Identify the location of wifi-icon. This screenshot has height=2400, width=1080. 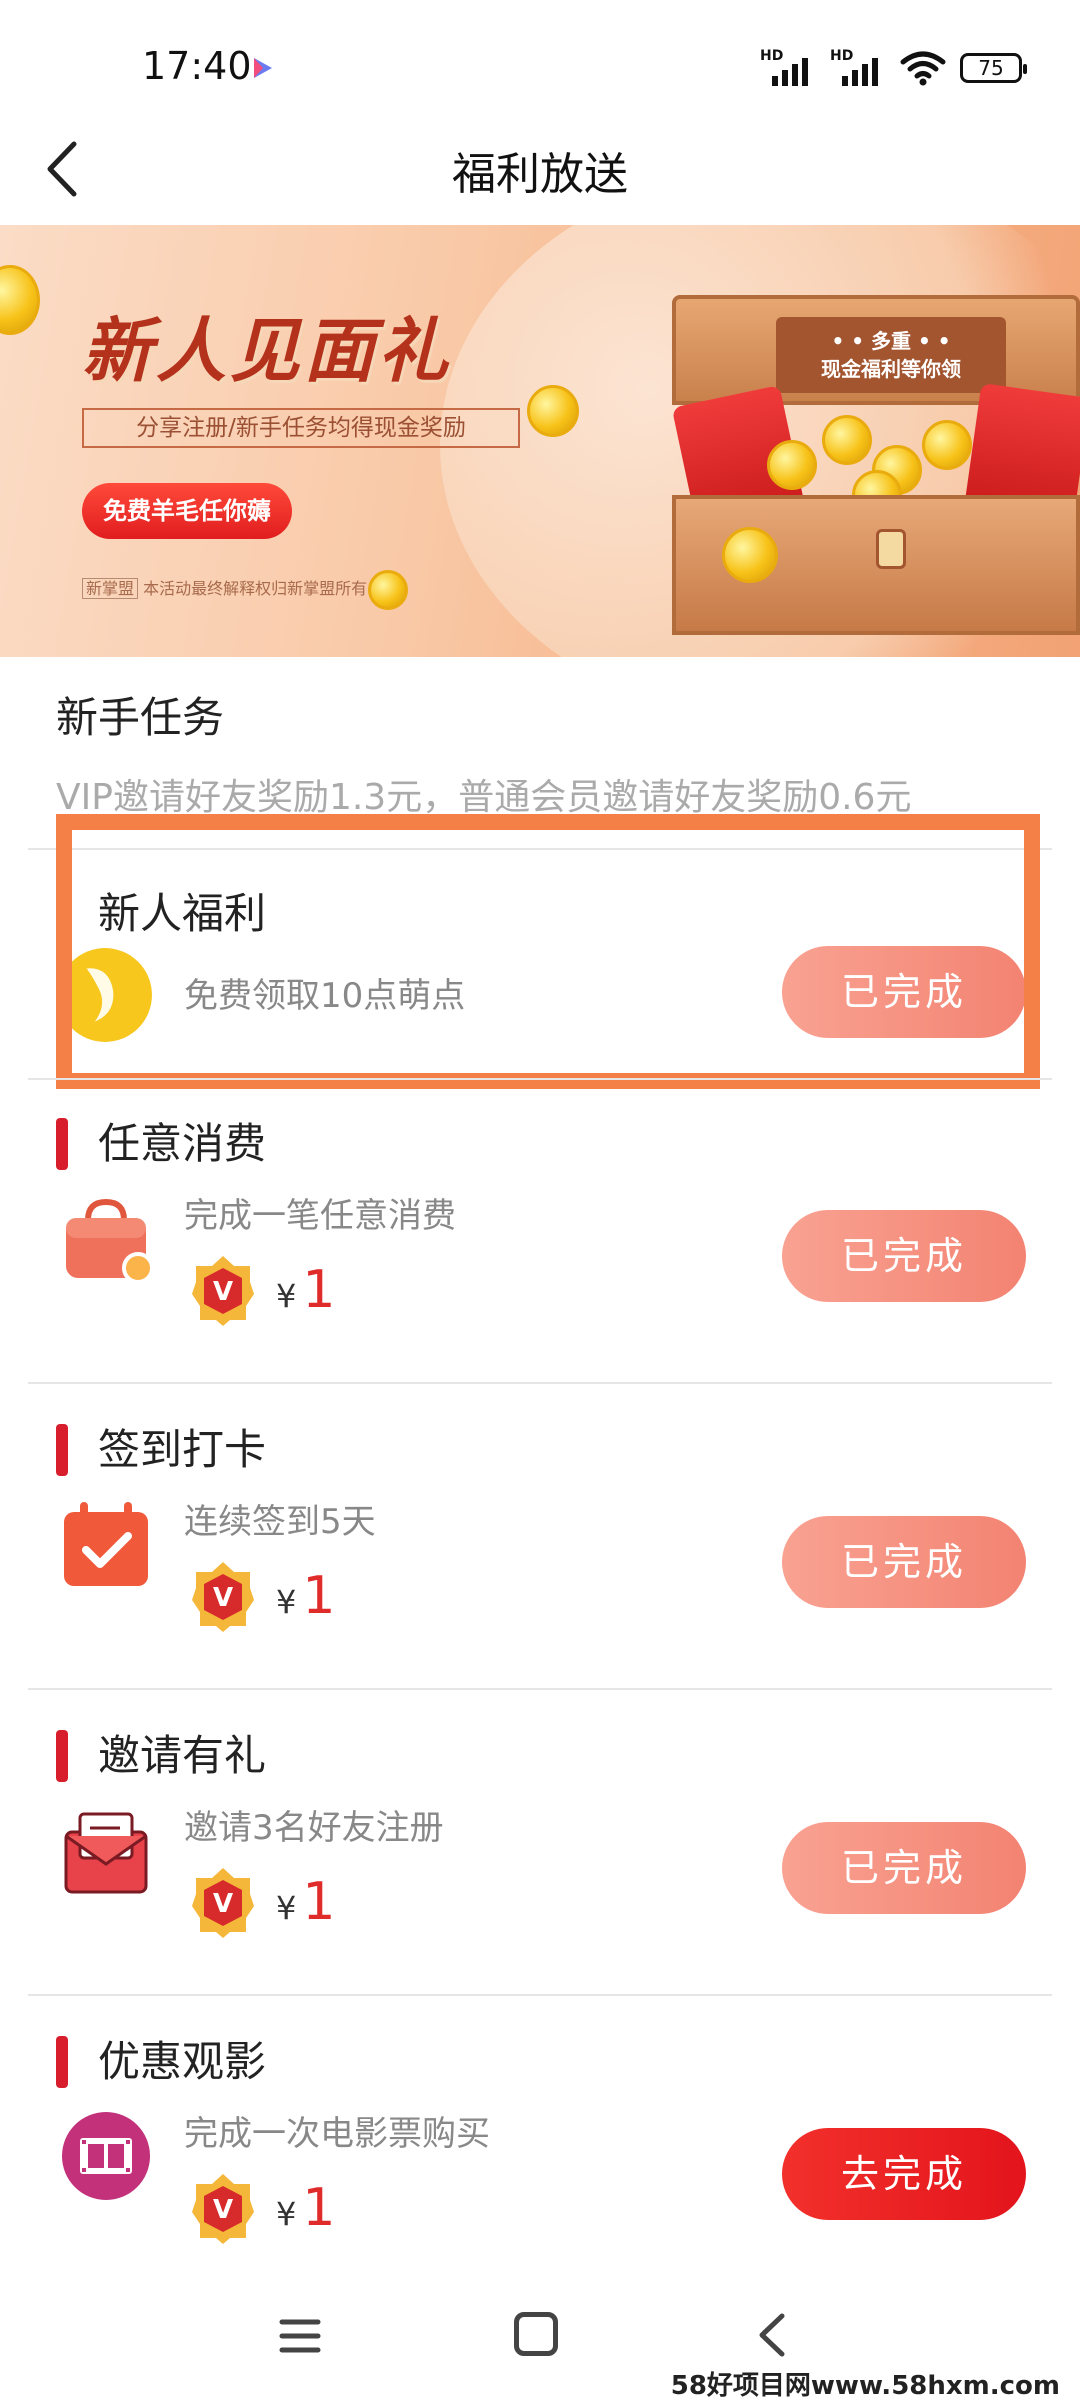
(923, 68).